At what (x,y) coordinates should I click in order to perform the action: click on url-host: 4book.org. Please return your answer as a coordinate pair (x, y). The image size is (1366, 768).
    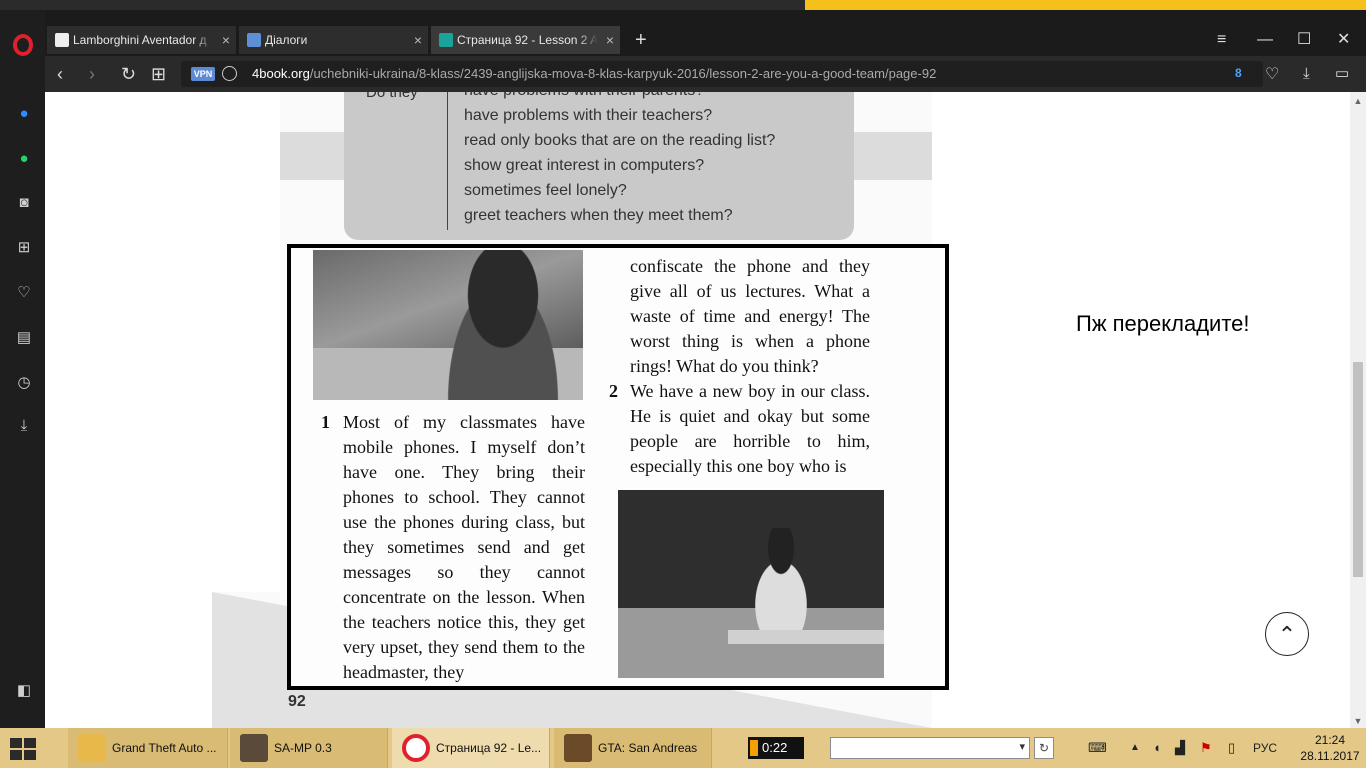
    Looking at the image, I should click on (281, 73).